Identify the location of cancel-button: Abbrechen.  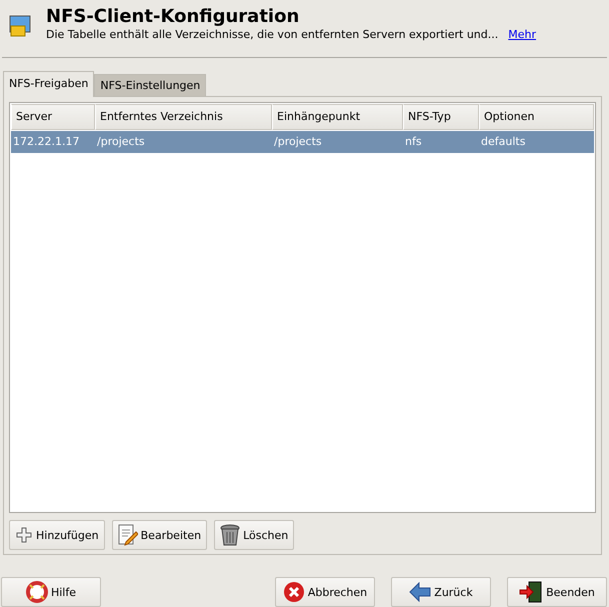
(325, 592).